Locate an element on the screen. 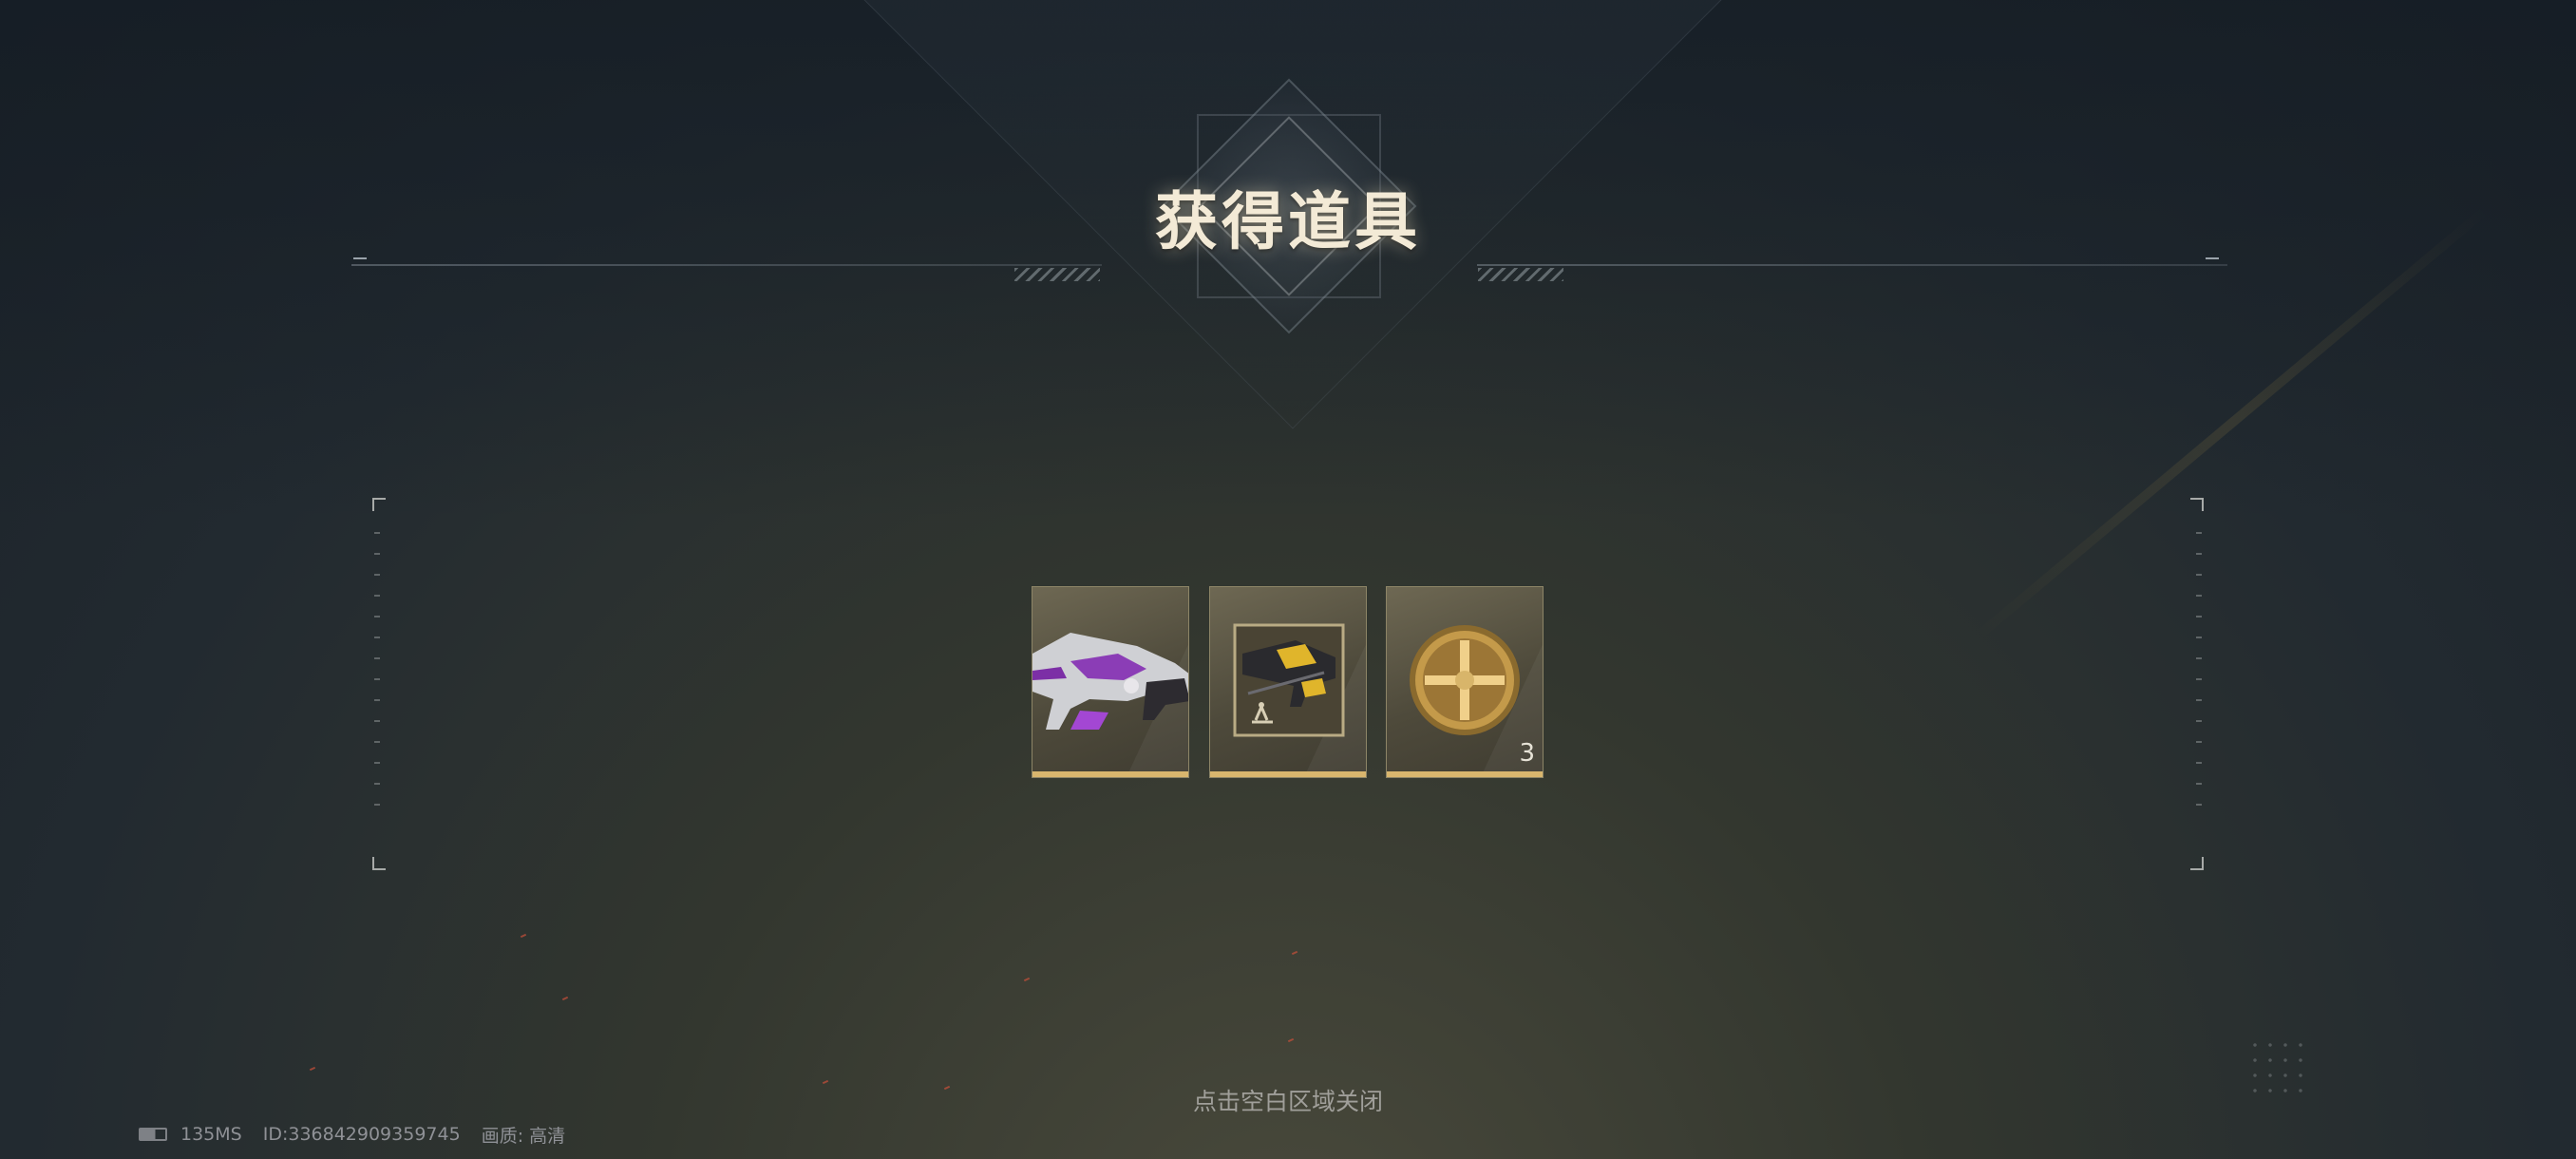  rifle-skin-icon is located at coordinates (1110, 681).